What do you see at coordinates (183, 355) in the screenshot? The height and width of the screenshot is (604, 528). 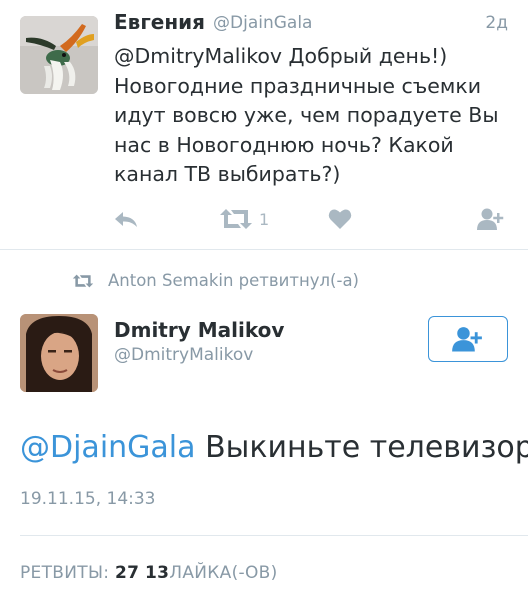 I see `author-handle: @DmitryMalikov` at bounding box center [183, 355].